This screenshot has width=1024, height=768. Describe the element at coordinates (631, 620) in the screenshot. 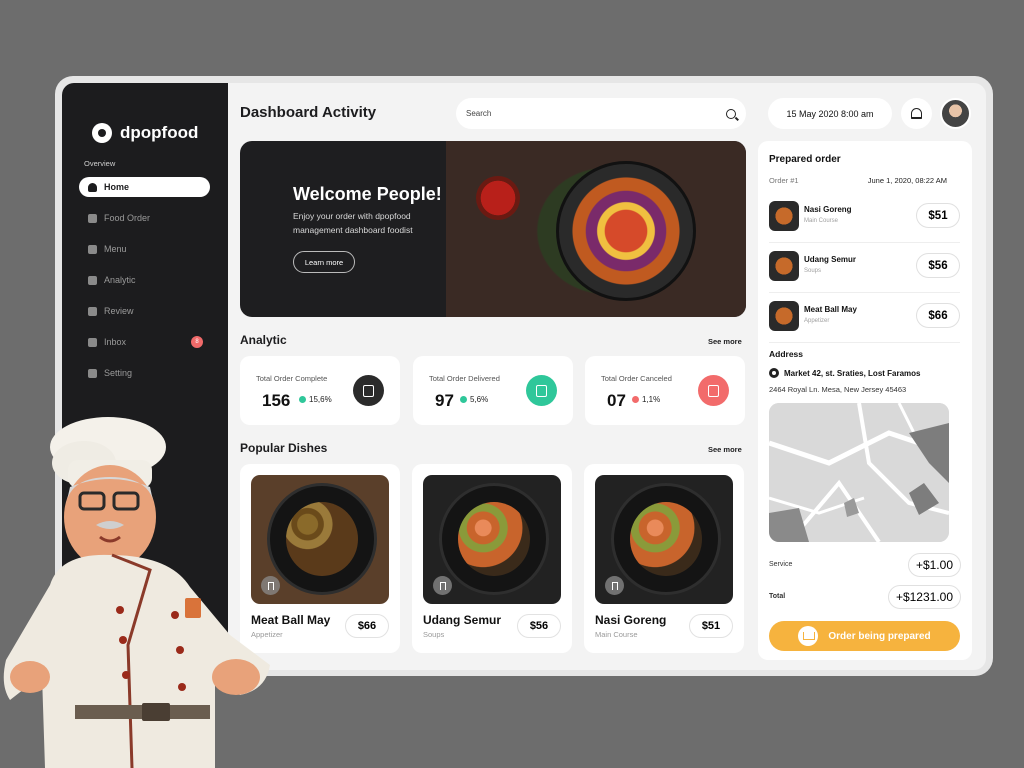

I see `dish-name: Nasi Goreng` at that location.